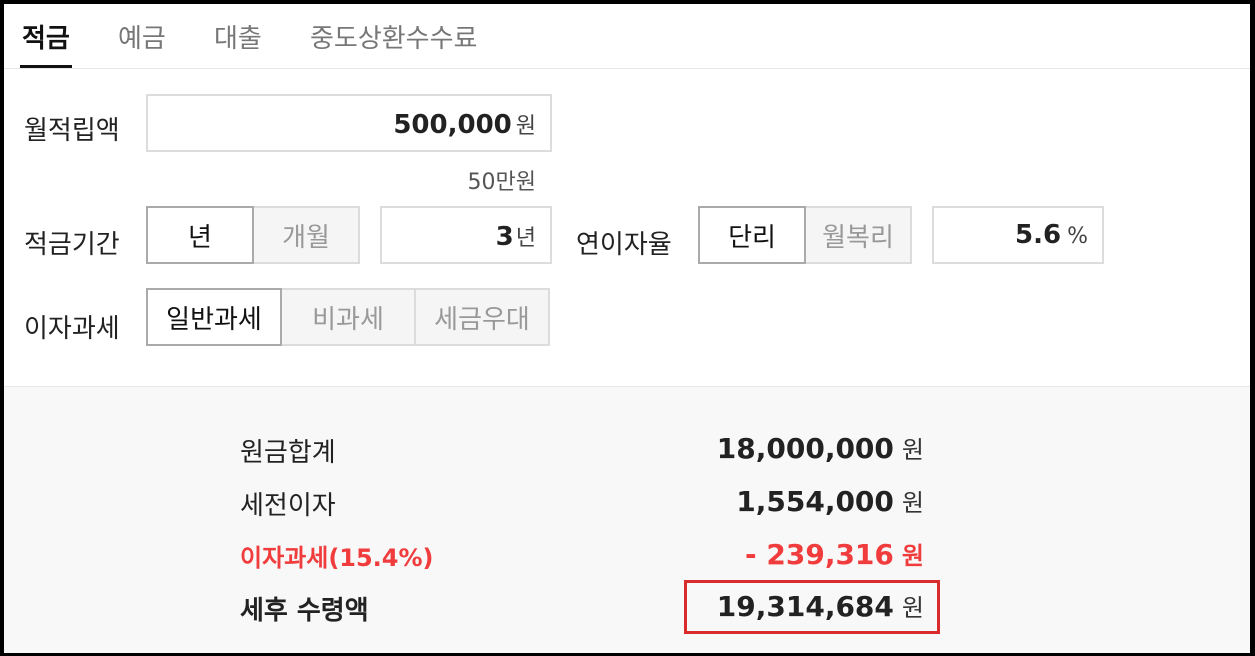 The width and height of the screenshot is (1255, 656). I want to click on interest-tax-result-label: 이자과세(15.4%), so click(337, 558).